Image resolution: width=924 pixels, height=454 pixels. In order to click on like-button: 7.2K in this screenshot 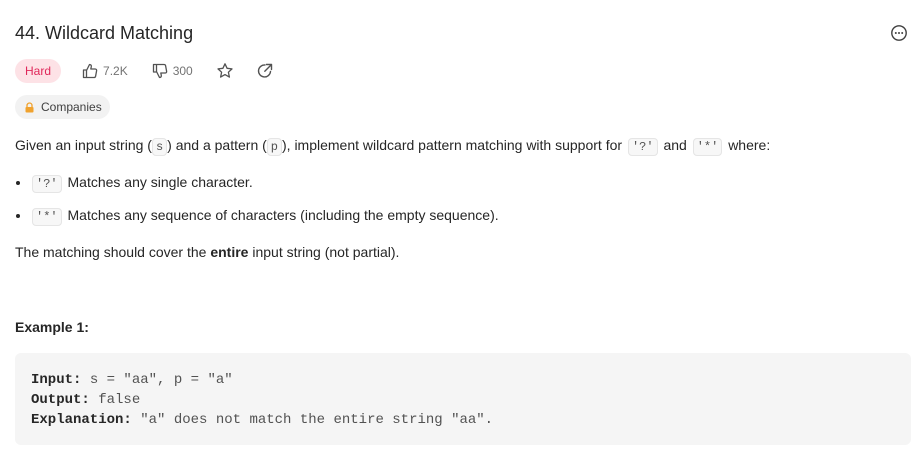, I will do `click(105, 71)`.